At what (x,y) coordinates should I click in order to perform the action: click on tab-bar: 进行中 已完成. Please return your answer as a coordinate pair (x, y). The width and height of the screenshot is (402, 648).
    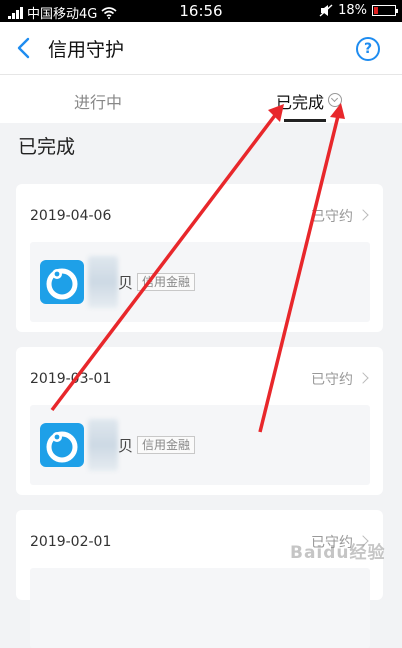
    Looking at the image, I should click on (201, 99).